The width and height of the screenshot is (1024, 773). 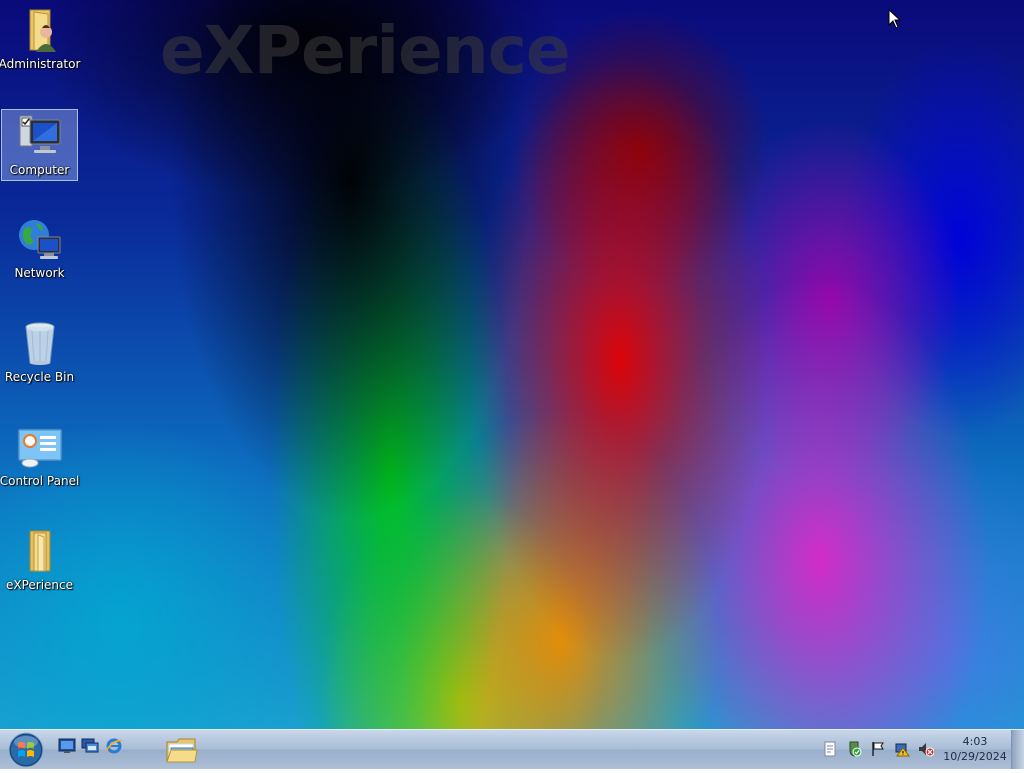 What do you see at coordinates (975, 749) in the screenshot?
I see `system-clock: 4:03 10/29/2024` at bounding box center [975, 749].